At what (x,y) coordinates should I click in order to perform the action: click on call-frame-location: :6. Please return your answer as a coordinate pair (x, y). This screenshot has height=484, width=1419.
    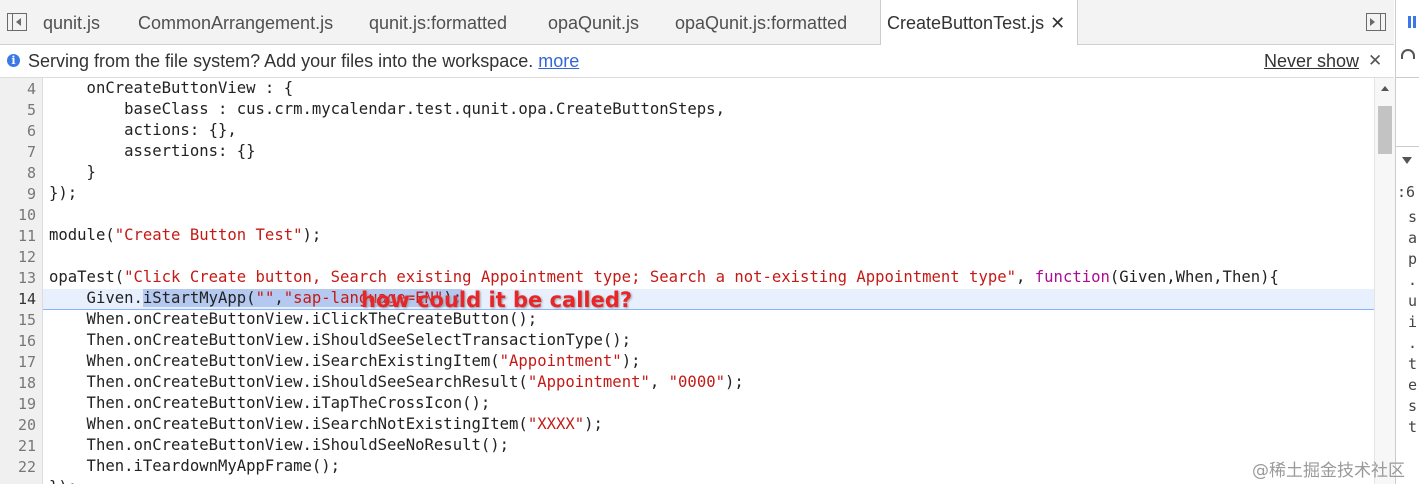
    Looking at the image, I should click on (1406, 192).